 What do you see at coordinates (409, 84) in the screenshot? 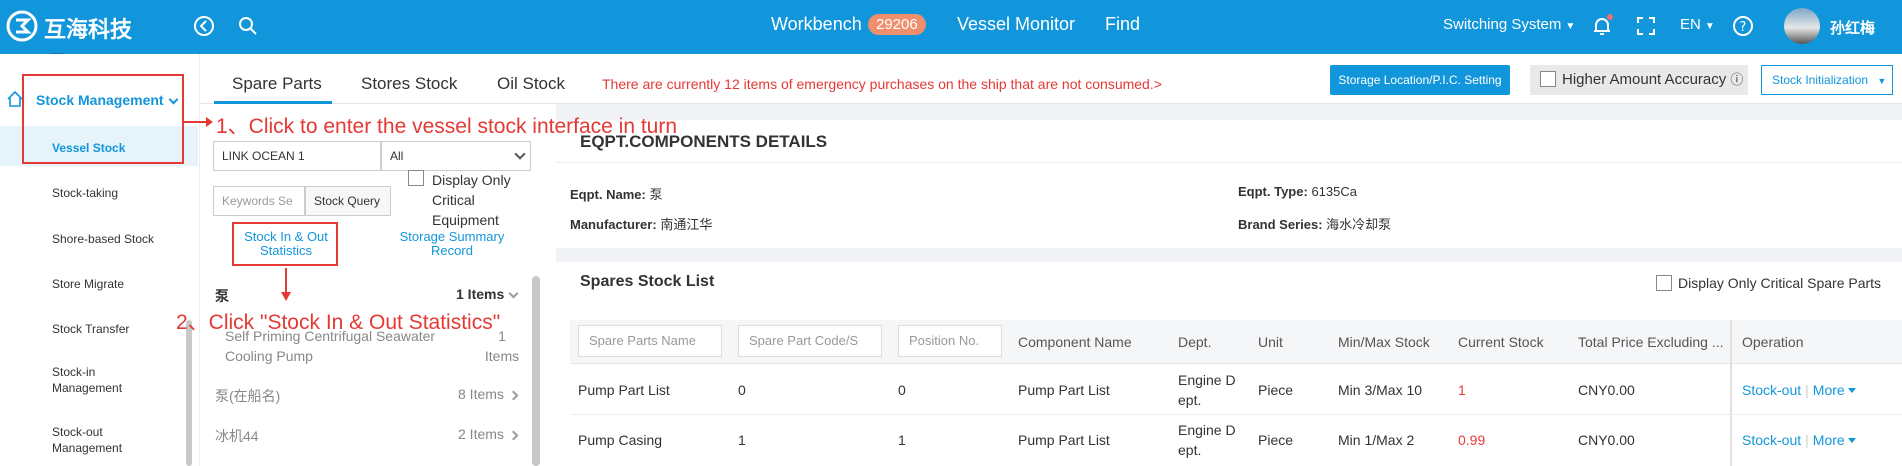
I see `tab-stores-stock: Stores Stock` at bounding box center [409, 84].